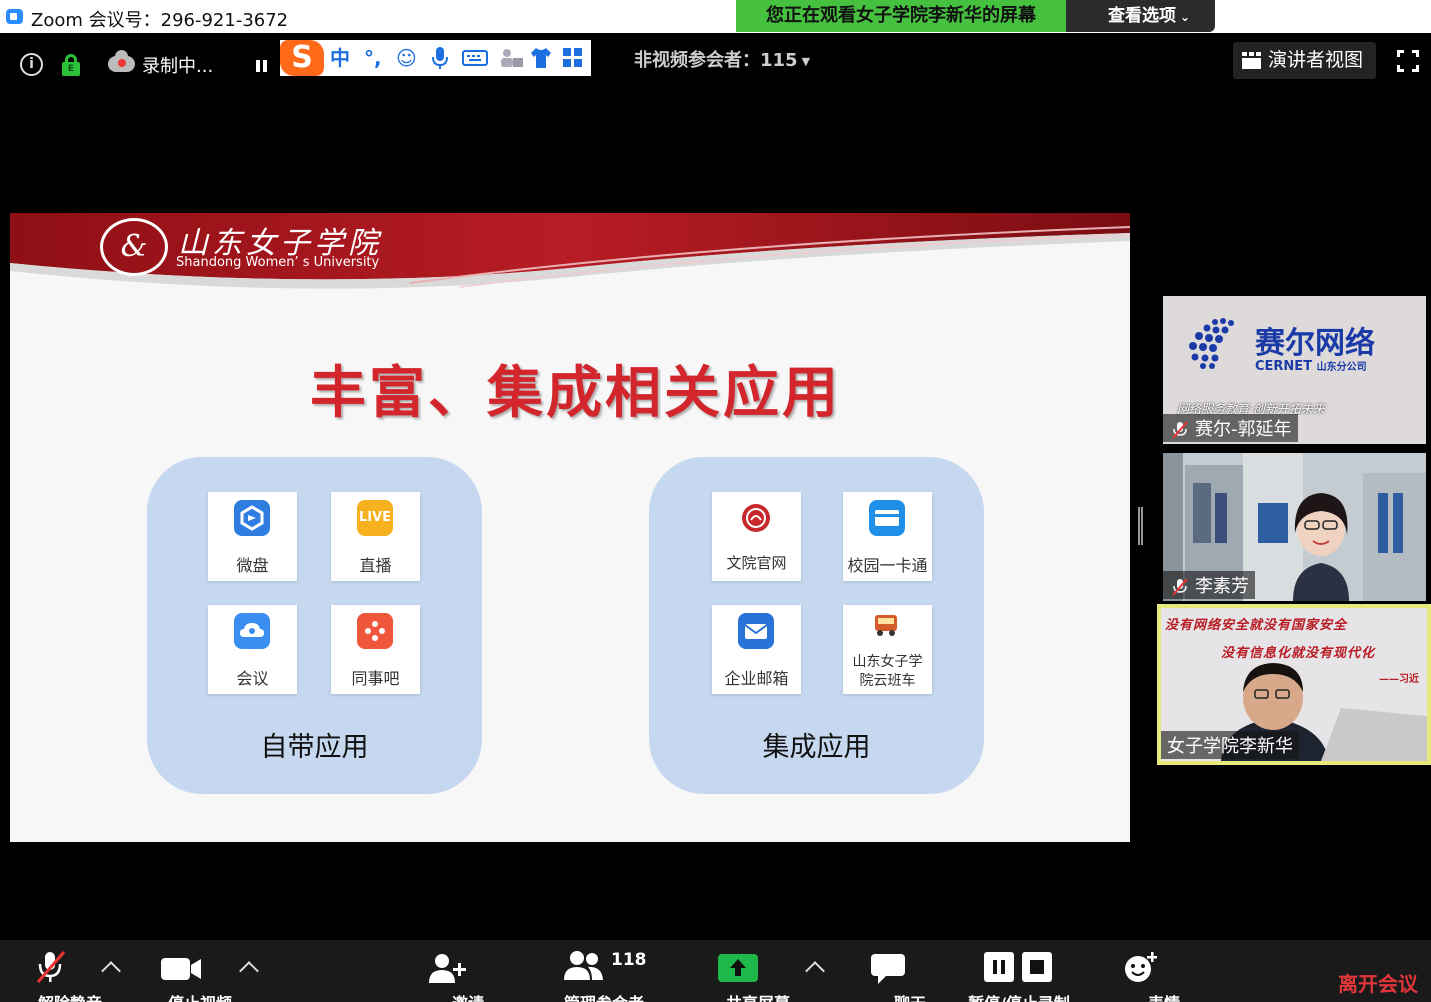 This screenshot has height=1002, width=1431. Describe the element at coordinates (1315, 343) in the screenshot. I see `cernet-name-cn: 赛尔网络` at that location.